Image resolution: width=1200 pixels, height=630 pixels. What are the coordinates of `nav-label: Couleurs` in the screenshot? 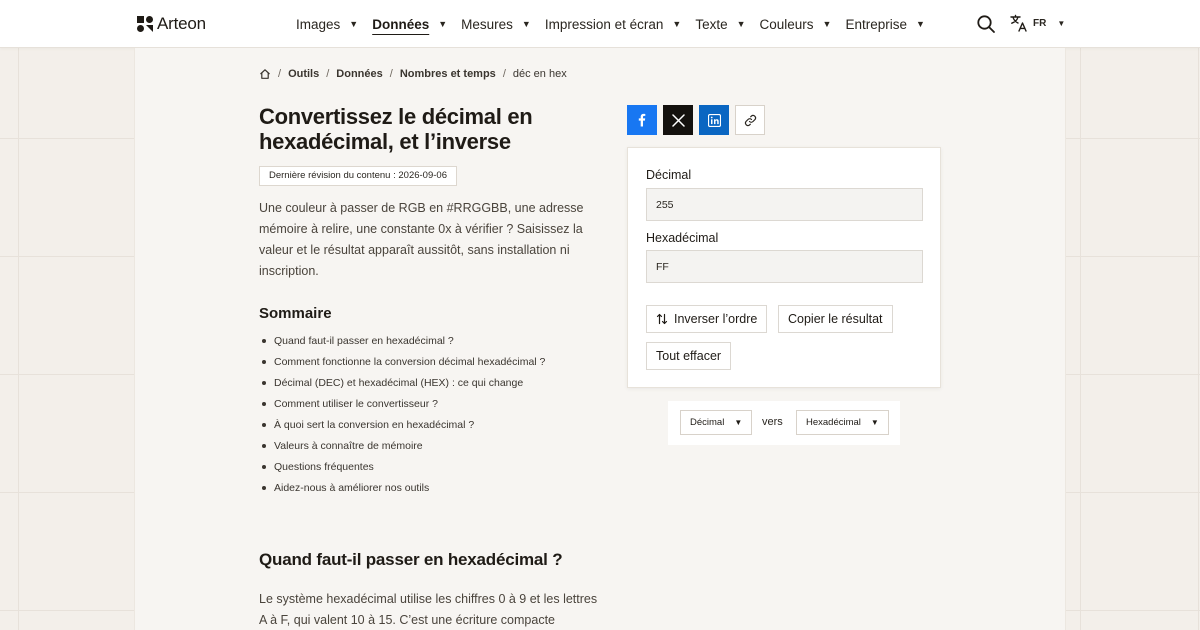 It's located at (786, 24).